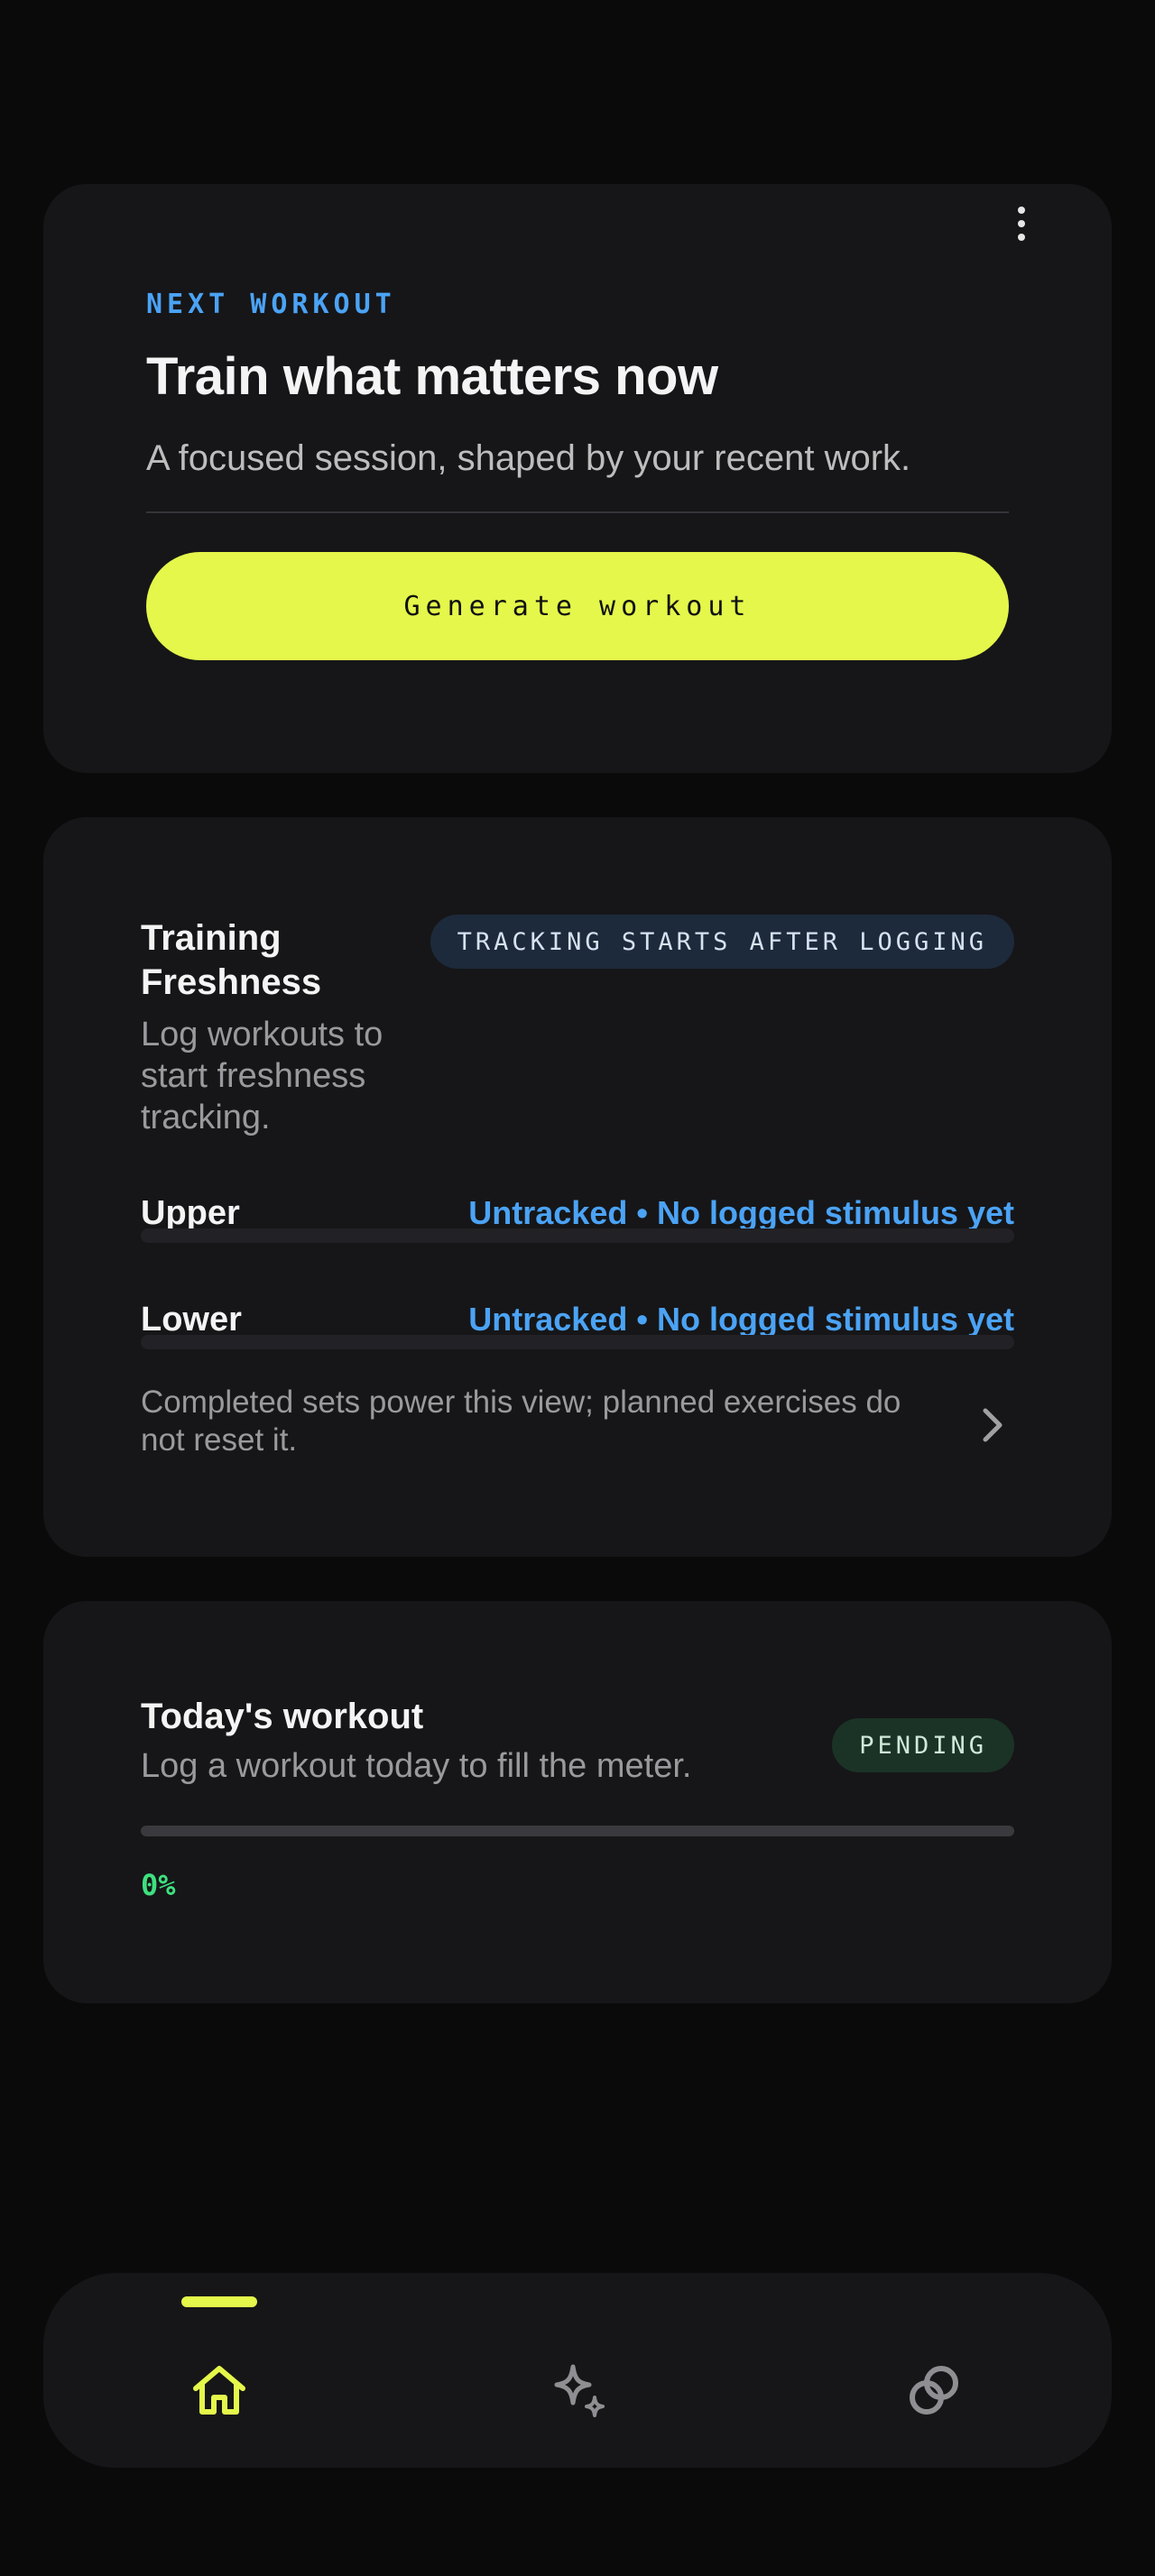 This screenshot has width=1155, height=2576. Describe the element at coordinates (992, 1425) in the screenshot. I see `chevron-right-icon` at that location.